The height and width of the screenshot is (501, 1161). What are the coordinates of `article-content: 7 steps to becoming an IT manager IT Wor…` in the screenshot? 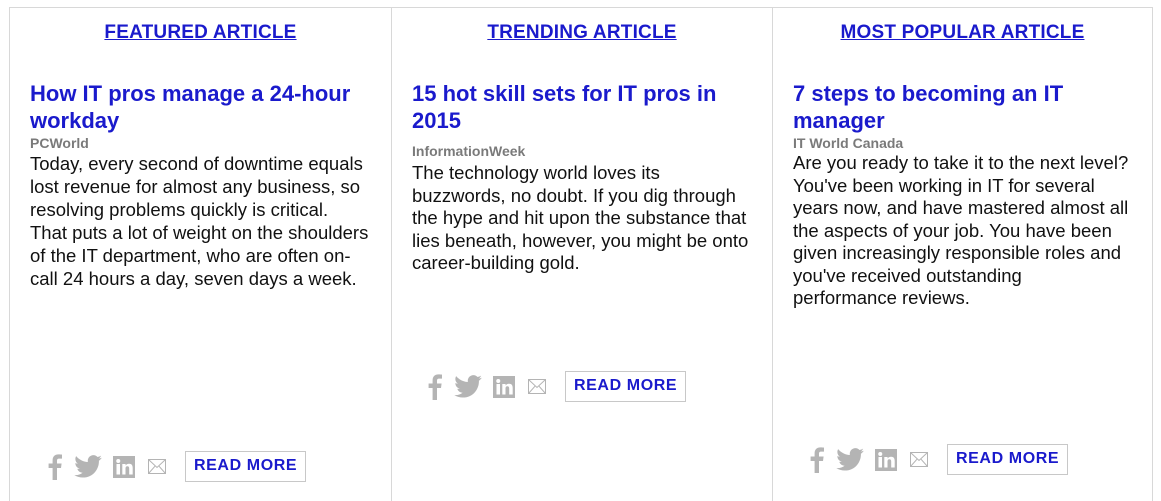 It's located at (961, 195).